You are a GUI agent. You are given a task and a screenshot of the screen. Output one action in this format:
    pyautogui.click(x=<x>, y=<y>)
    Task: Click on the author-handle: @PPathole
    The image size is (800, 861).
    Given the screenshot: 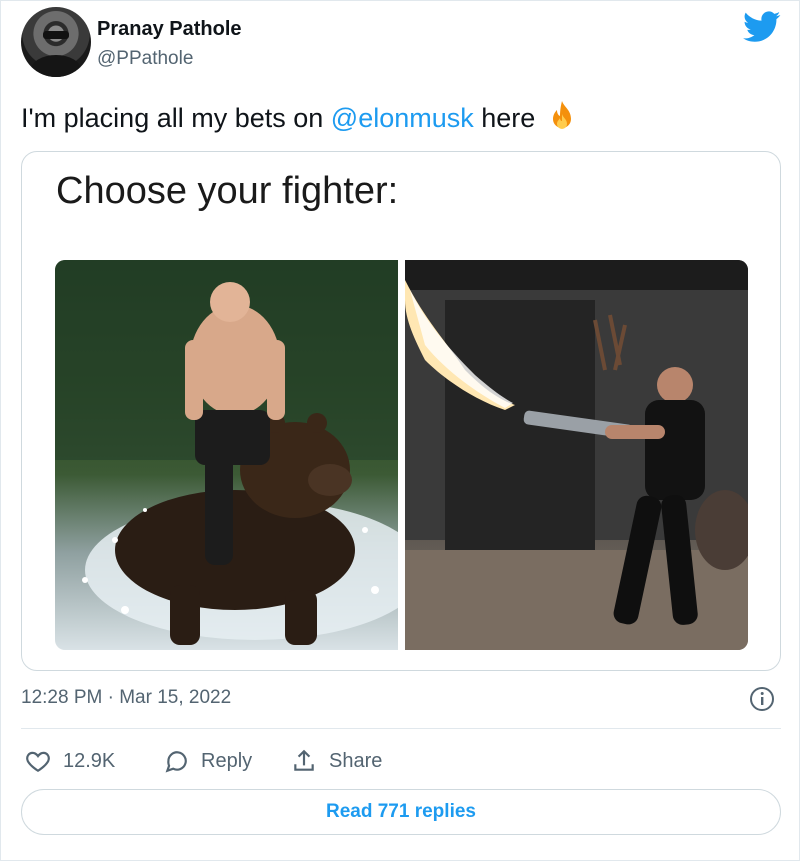 What is the action you would take?
    pyautogui.click(x=145, y=59)
    